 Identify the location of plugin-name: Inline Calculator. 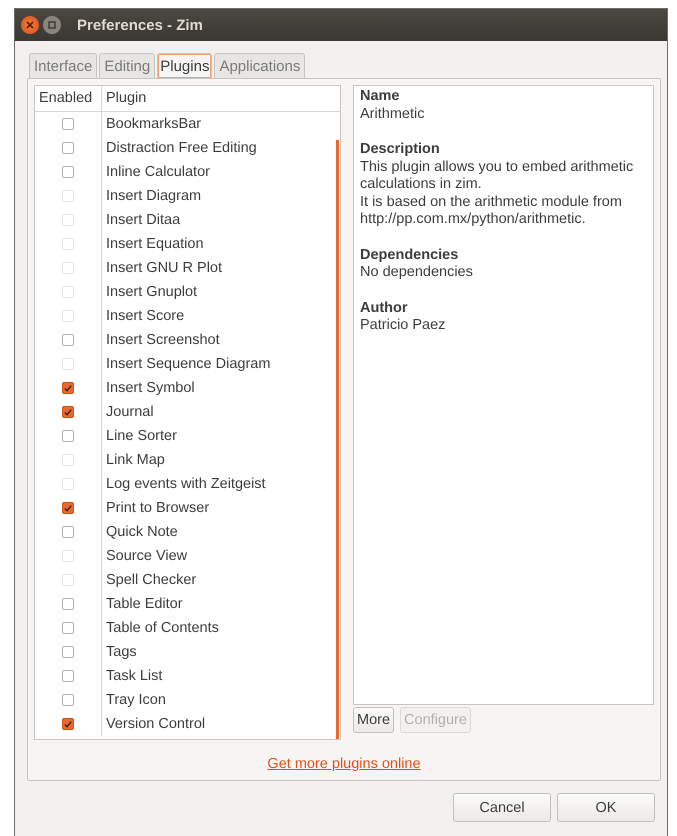
(156, 172).